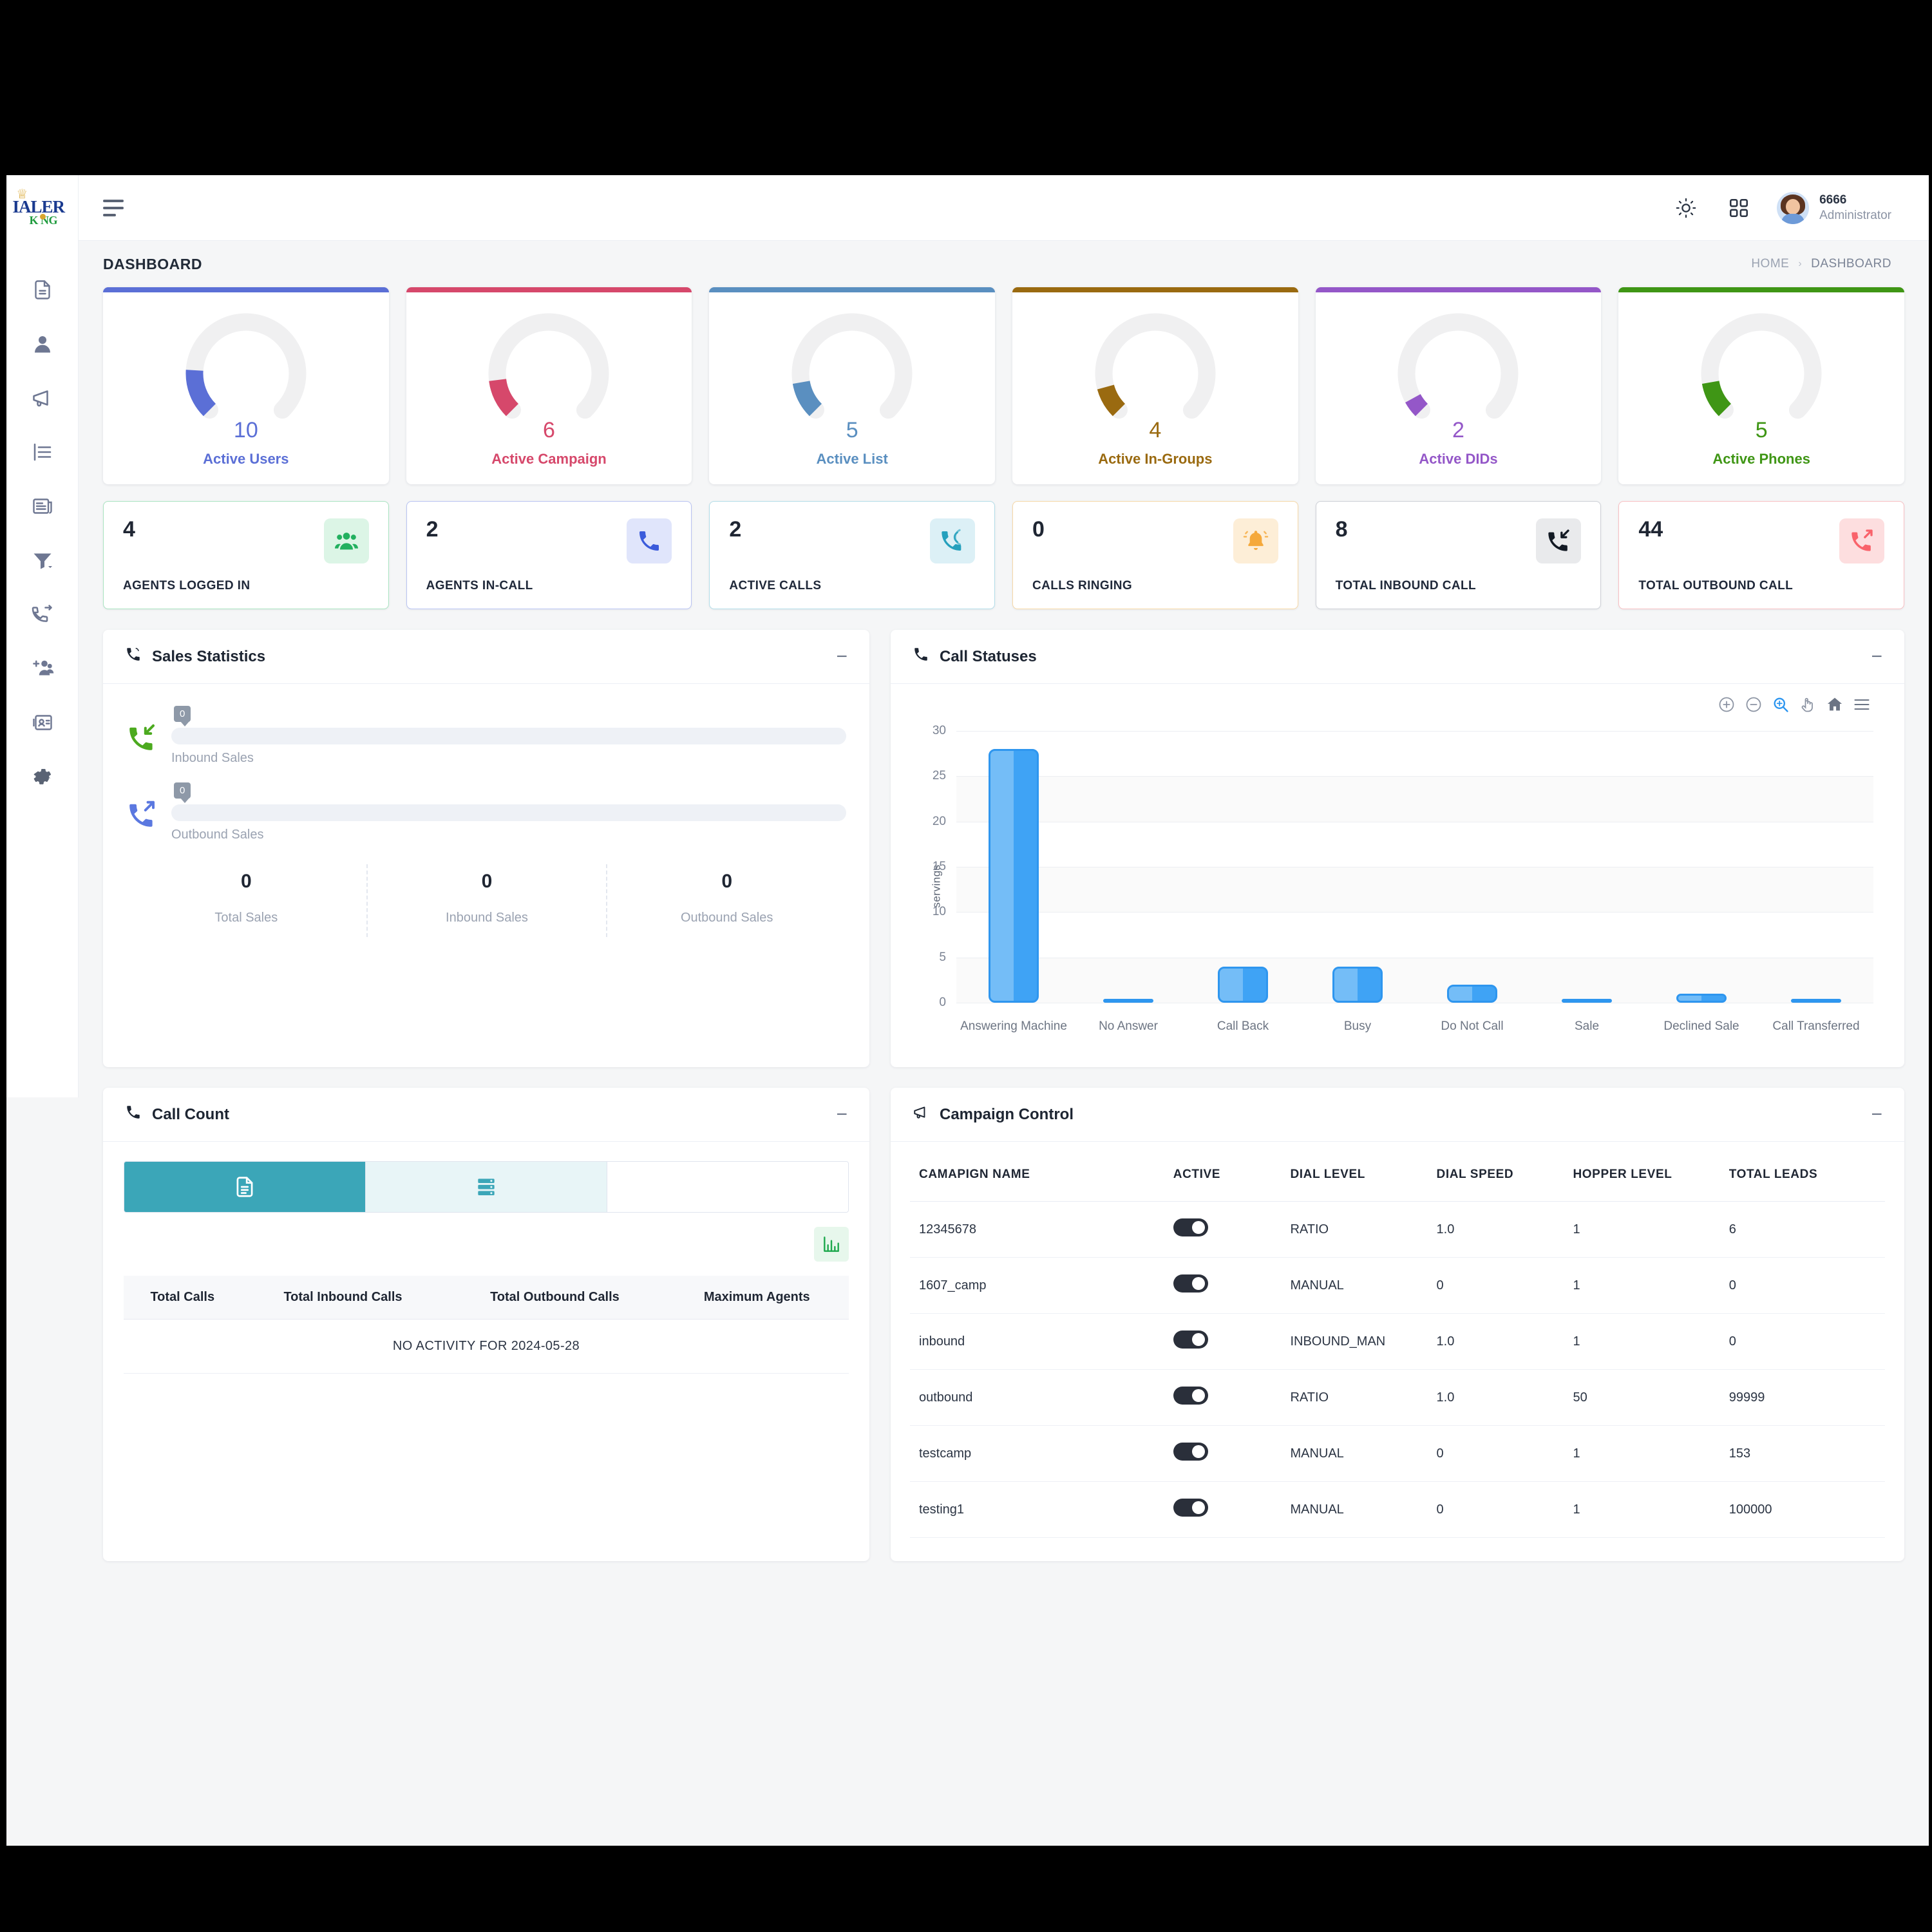 This screenshot has width=1932, height=1932. Describe the element at coordinates (939, 776) in the screenshot. I see `chart-y-tick: 25` at that location.